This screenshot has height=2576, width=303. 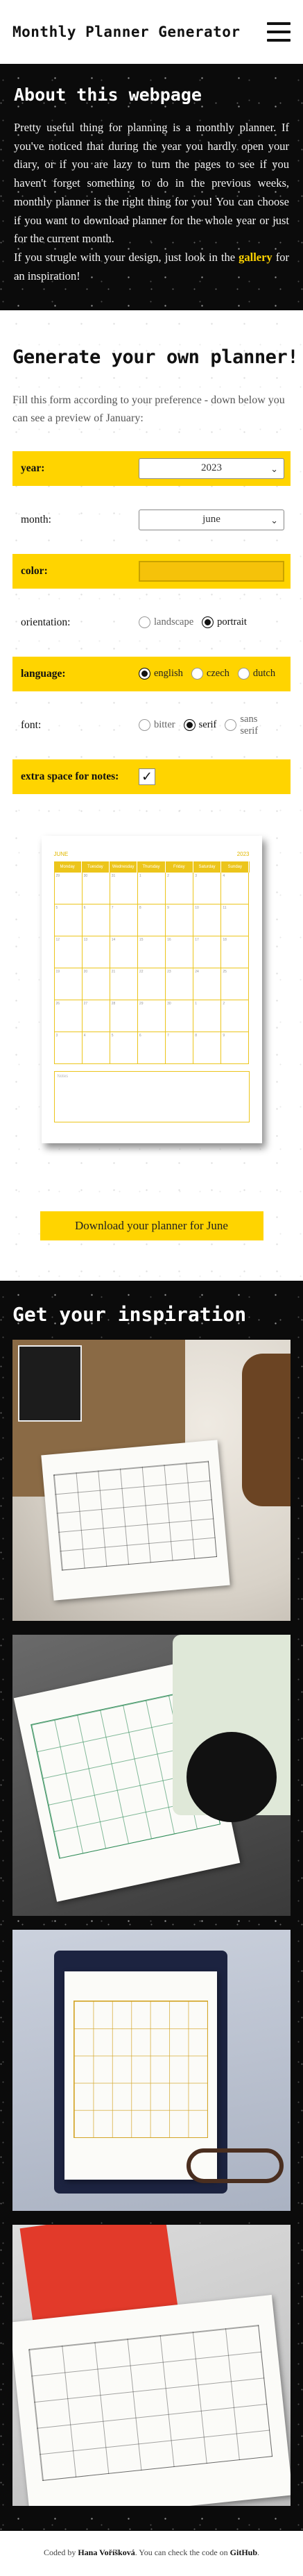 I want to click on font-row: font: bitter serif sans serif, so click(x=151, y=725).